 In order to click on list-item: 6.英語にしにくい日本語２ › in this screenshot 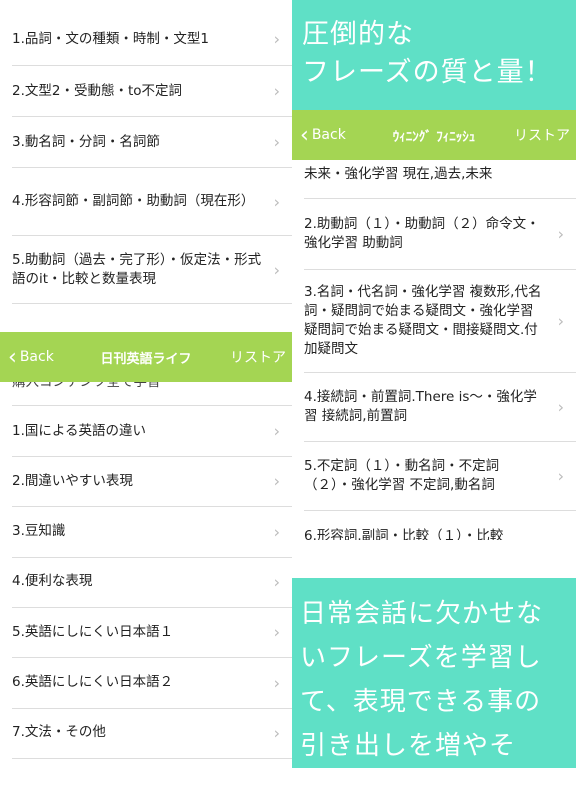, I will do `click(146, 683)`.